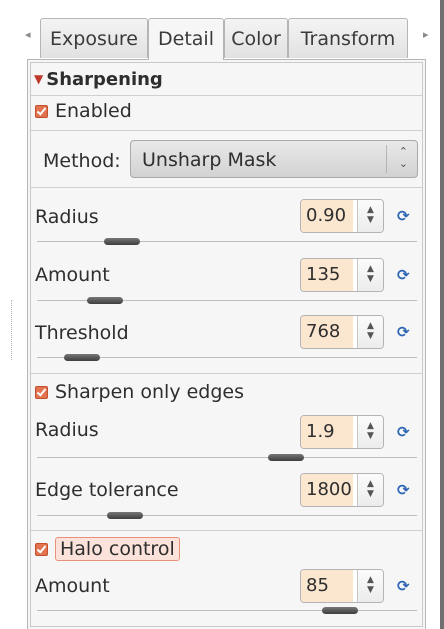  I want to click on tab-color: Color, so click(256, 38).